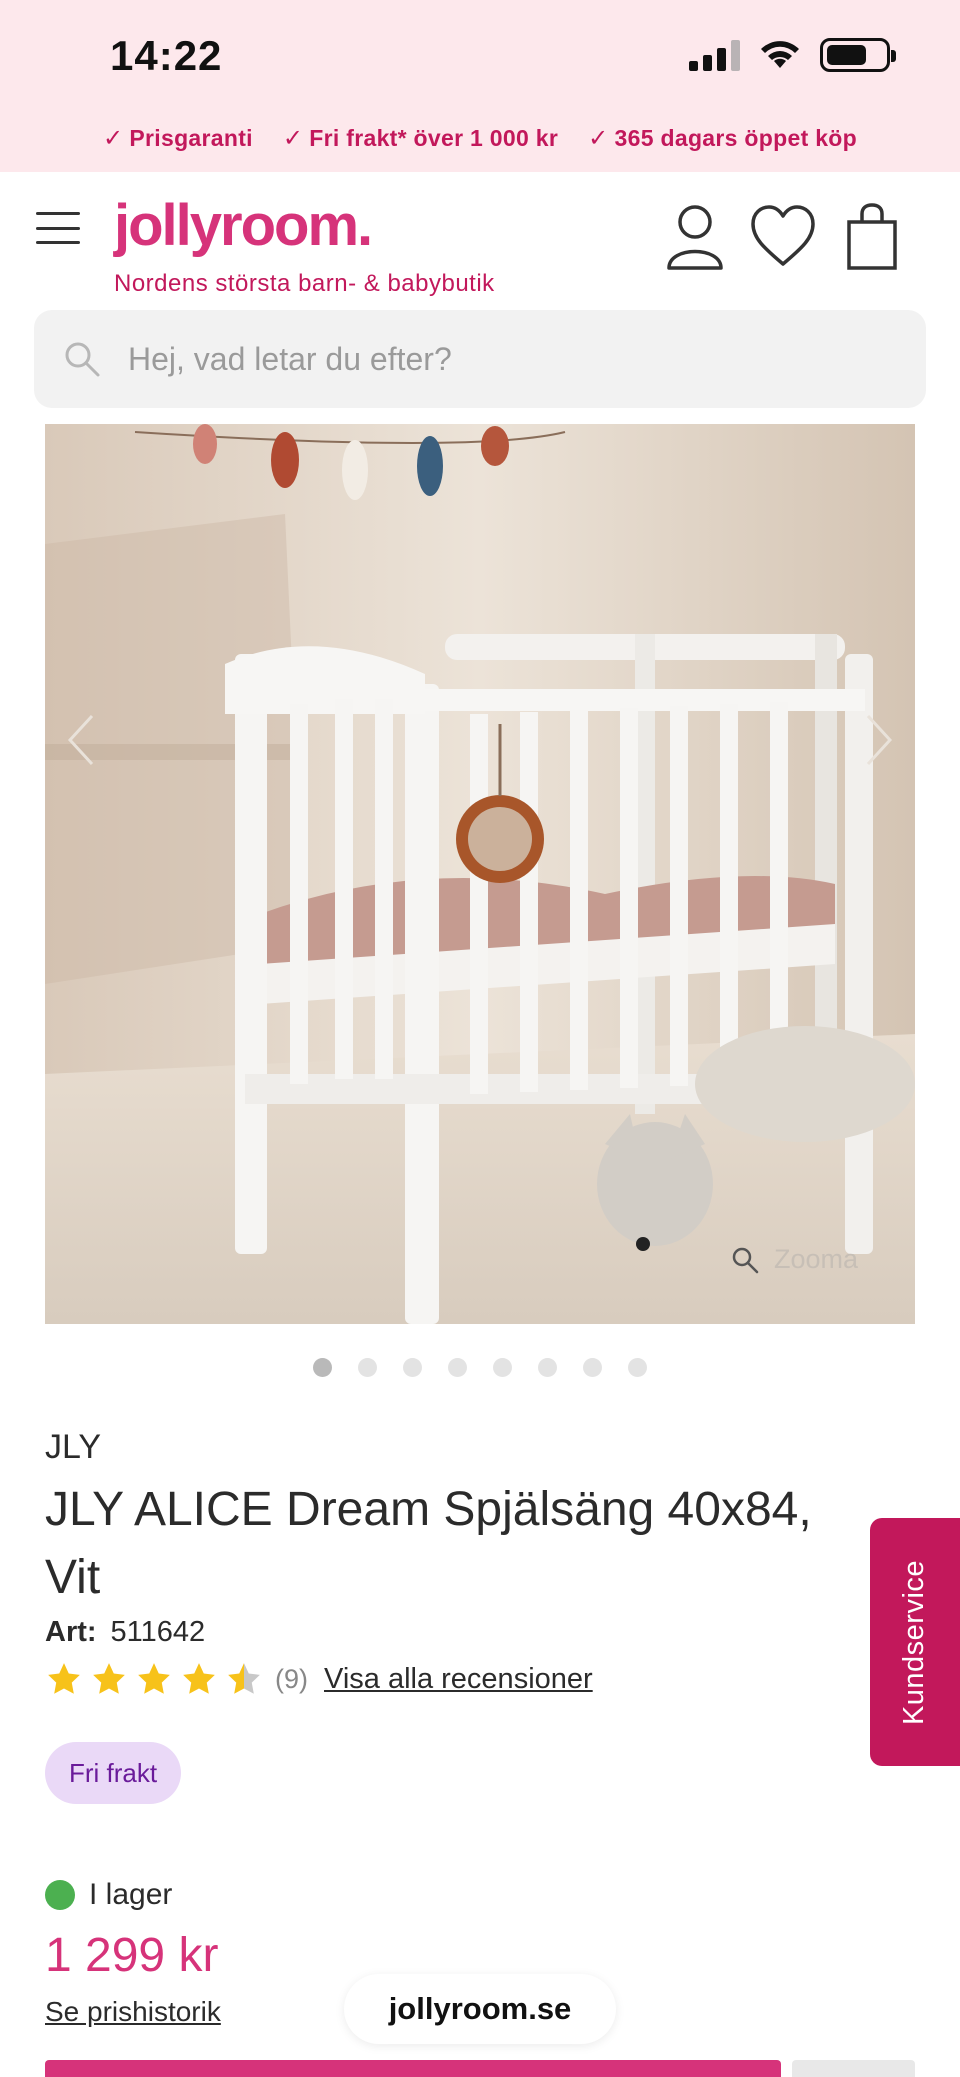 The height and width of the screenshot is (2077, 960). I want to click on cellular-signal-icon, so click(714, 55).